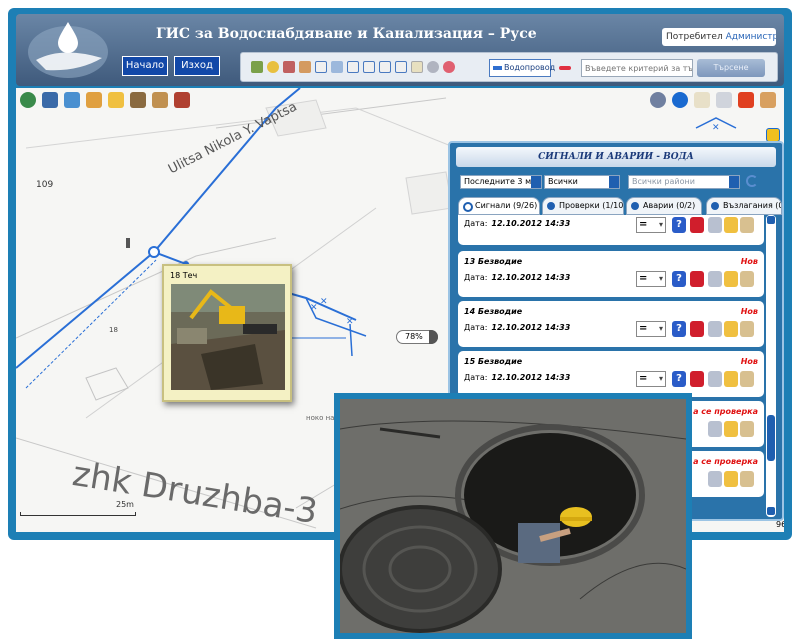 This screenshot has height=641, width=794. I want to click on period-select: Последните 3 мес, so click(501, 182).